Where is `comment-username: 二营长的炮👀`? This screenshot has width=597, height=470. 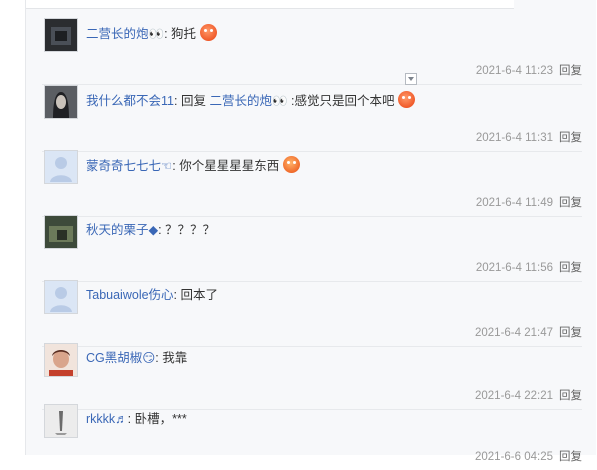 comment-username: 二营长的炮👀 is located at coordinates (125, 34).